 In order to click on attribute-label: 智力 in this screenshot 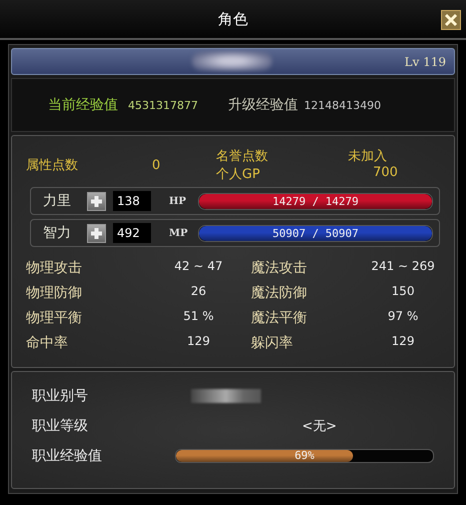, I will do `click(57, 233)`.